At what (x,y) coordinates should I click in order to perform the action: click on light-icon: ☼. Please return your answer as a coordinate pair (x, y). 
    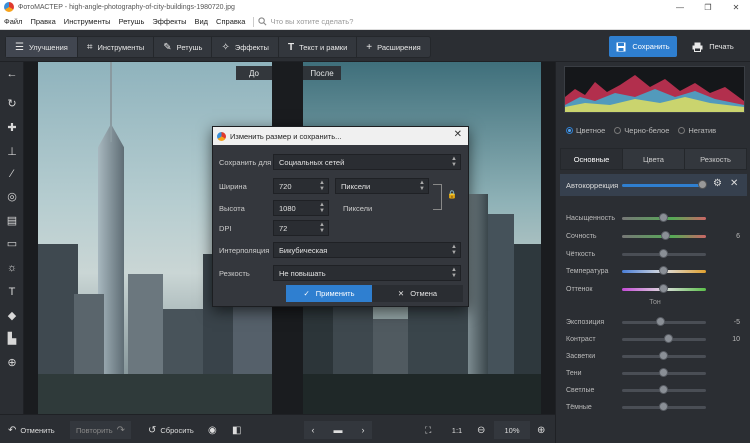
    Looking at the image, I should click on (12, 268).